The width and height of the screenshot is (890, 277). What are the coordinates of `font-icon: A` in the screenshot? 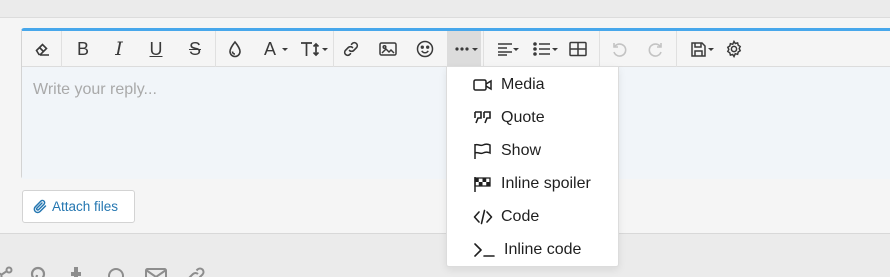 It's located at (269, 49).